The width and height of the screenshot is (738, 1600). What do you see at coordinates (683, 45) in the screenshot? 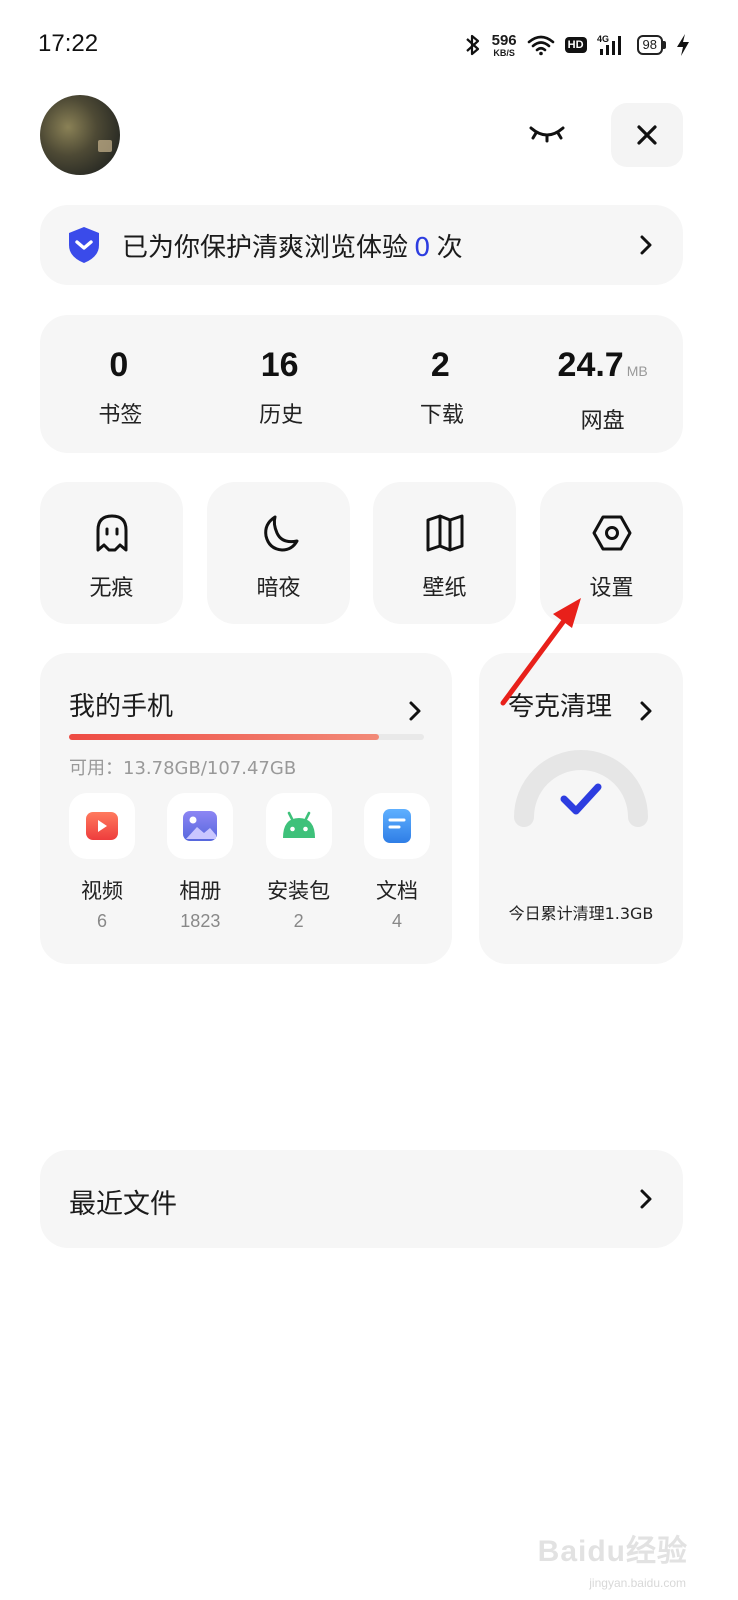
I see `charging-icon` at bounding box center [683, 45].